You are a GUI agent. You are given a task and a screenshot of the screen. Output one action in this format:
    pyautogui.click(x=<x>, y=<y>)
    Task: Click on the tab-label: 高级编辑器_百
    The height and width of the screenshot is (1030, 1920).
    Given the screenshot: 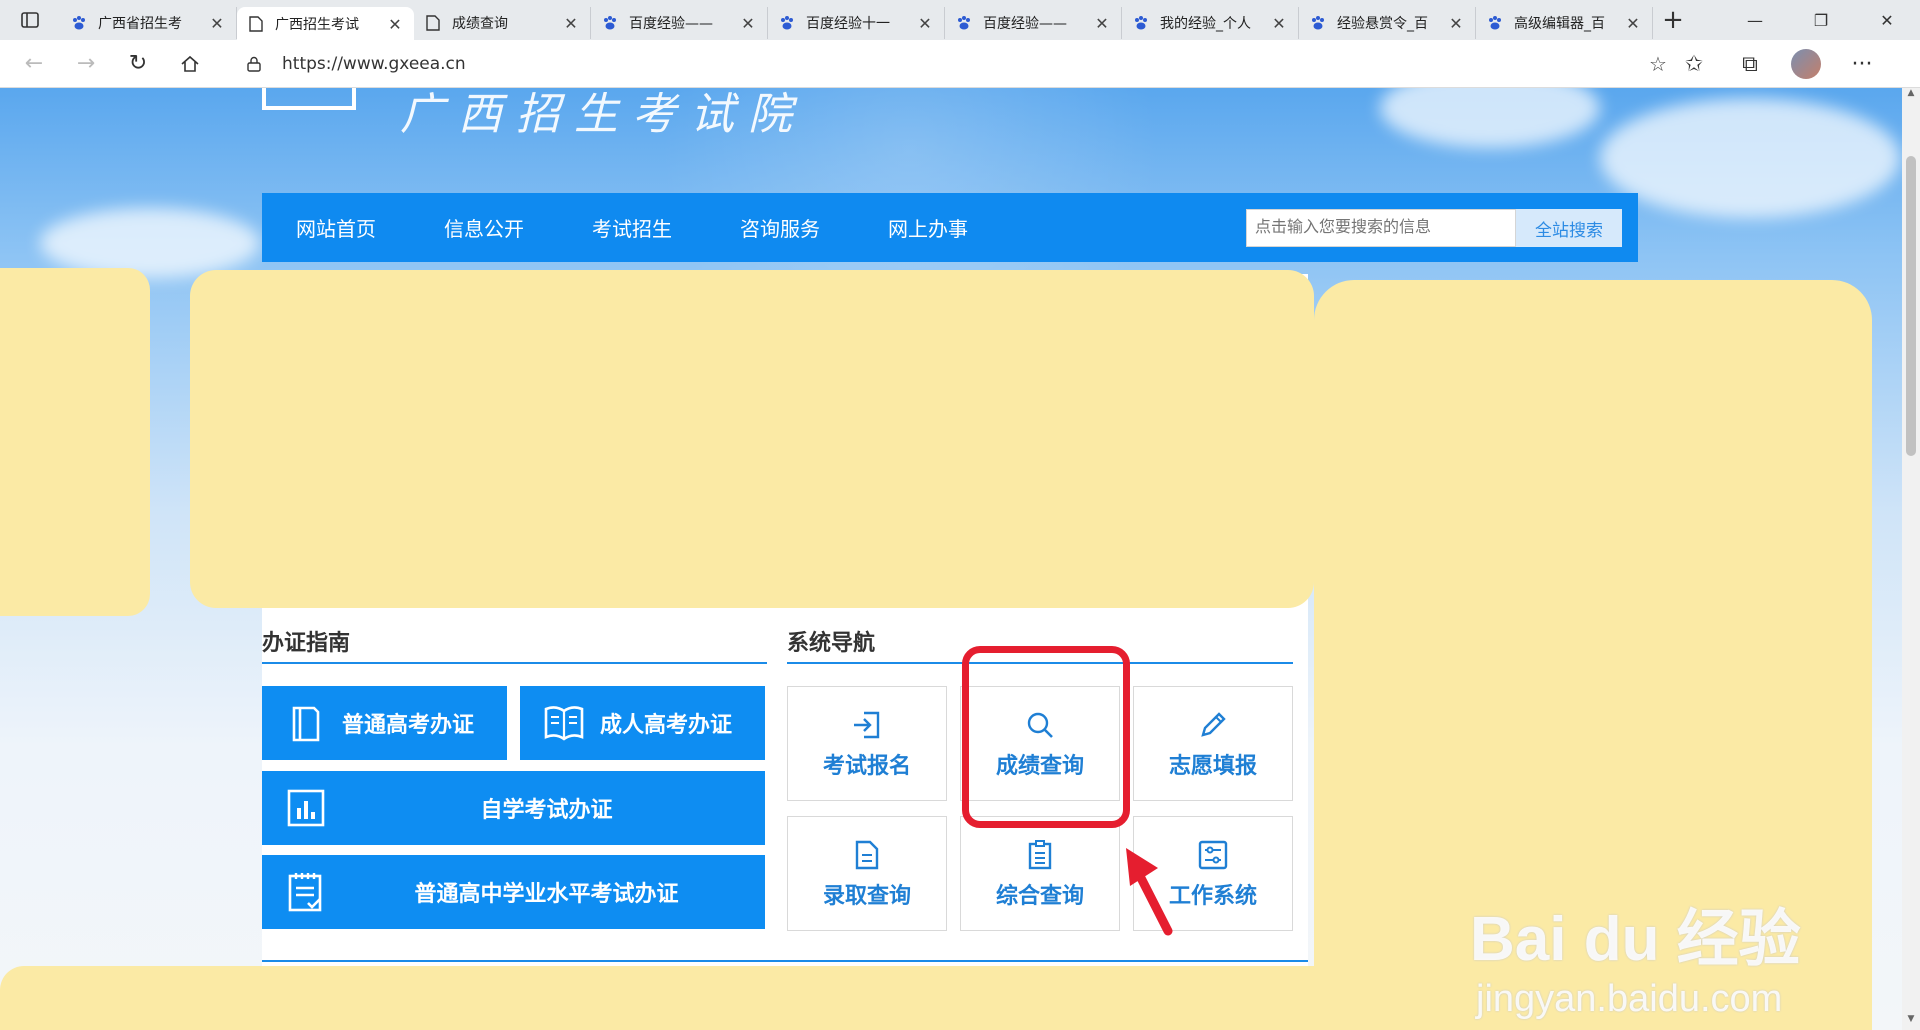 What is the action you would take?
    pyautogui.click(x=1559, y=24)
    